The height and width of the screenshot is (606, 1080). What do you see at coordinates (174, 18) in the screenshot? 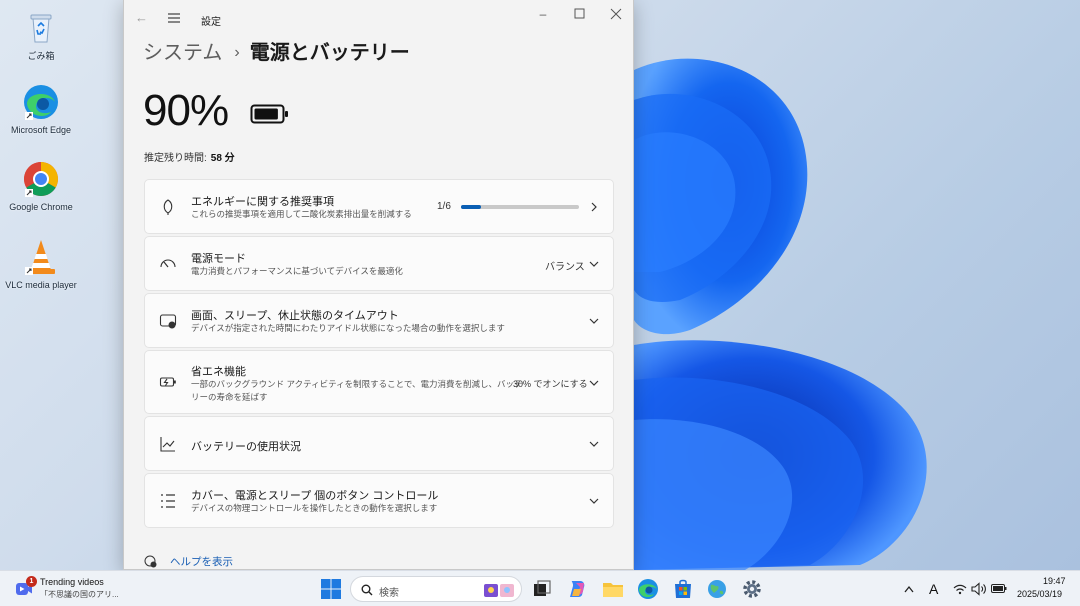
I see `hamburger-menu-icon` at bounding box center [174, 18].